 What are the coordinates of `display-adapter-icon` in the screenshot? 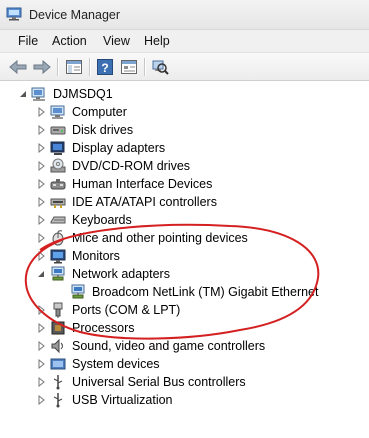 It's located at (57, 148).